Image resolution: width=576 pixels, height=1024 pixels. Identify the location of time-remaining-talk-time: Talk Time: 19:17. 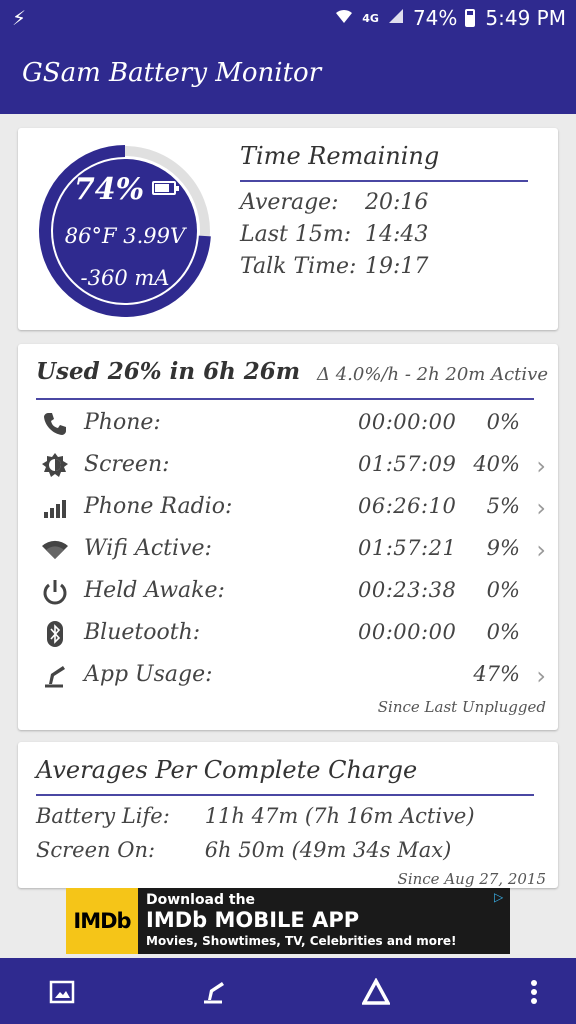
(334, 266).